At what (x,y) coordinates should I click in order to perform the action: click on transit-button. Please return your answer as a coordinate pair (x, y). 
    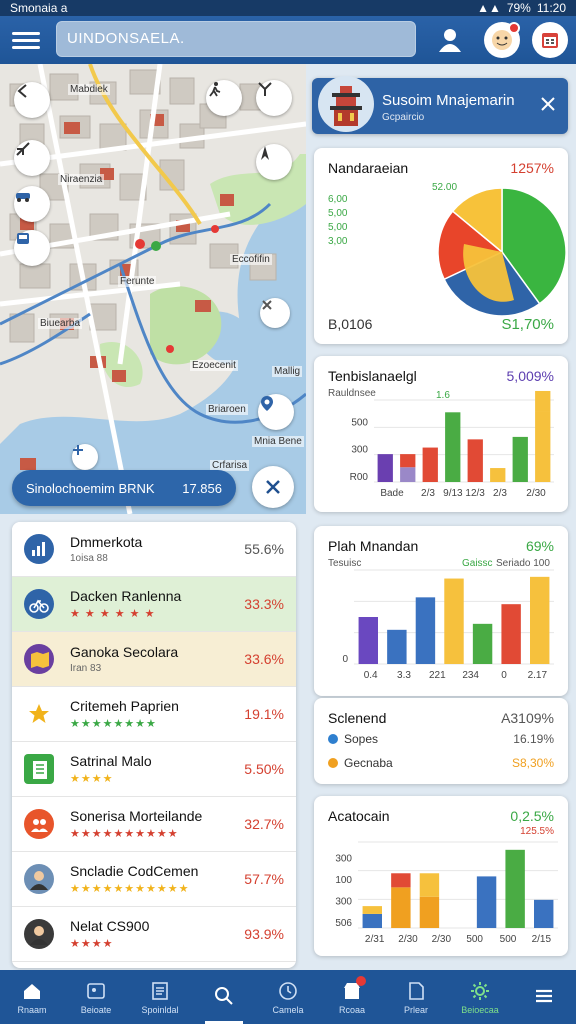
    Looking at the image, I should click on (32, 248).